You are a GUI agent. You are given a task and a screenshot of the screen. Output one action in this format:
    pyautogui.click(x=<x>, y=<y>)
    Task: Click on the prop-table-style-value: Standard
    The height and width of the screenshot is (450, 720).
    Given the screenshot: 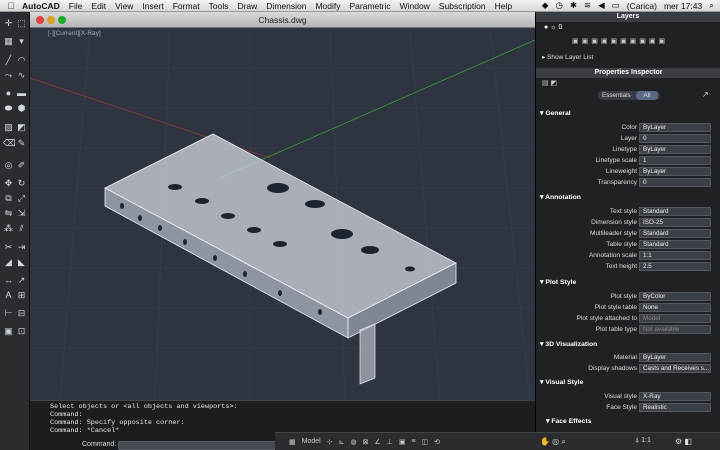 What is the action you would take?
    pyautogui.click(x=675, y=244)
    